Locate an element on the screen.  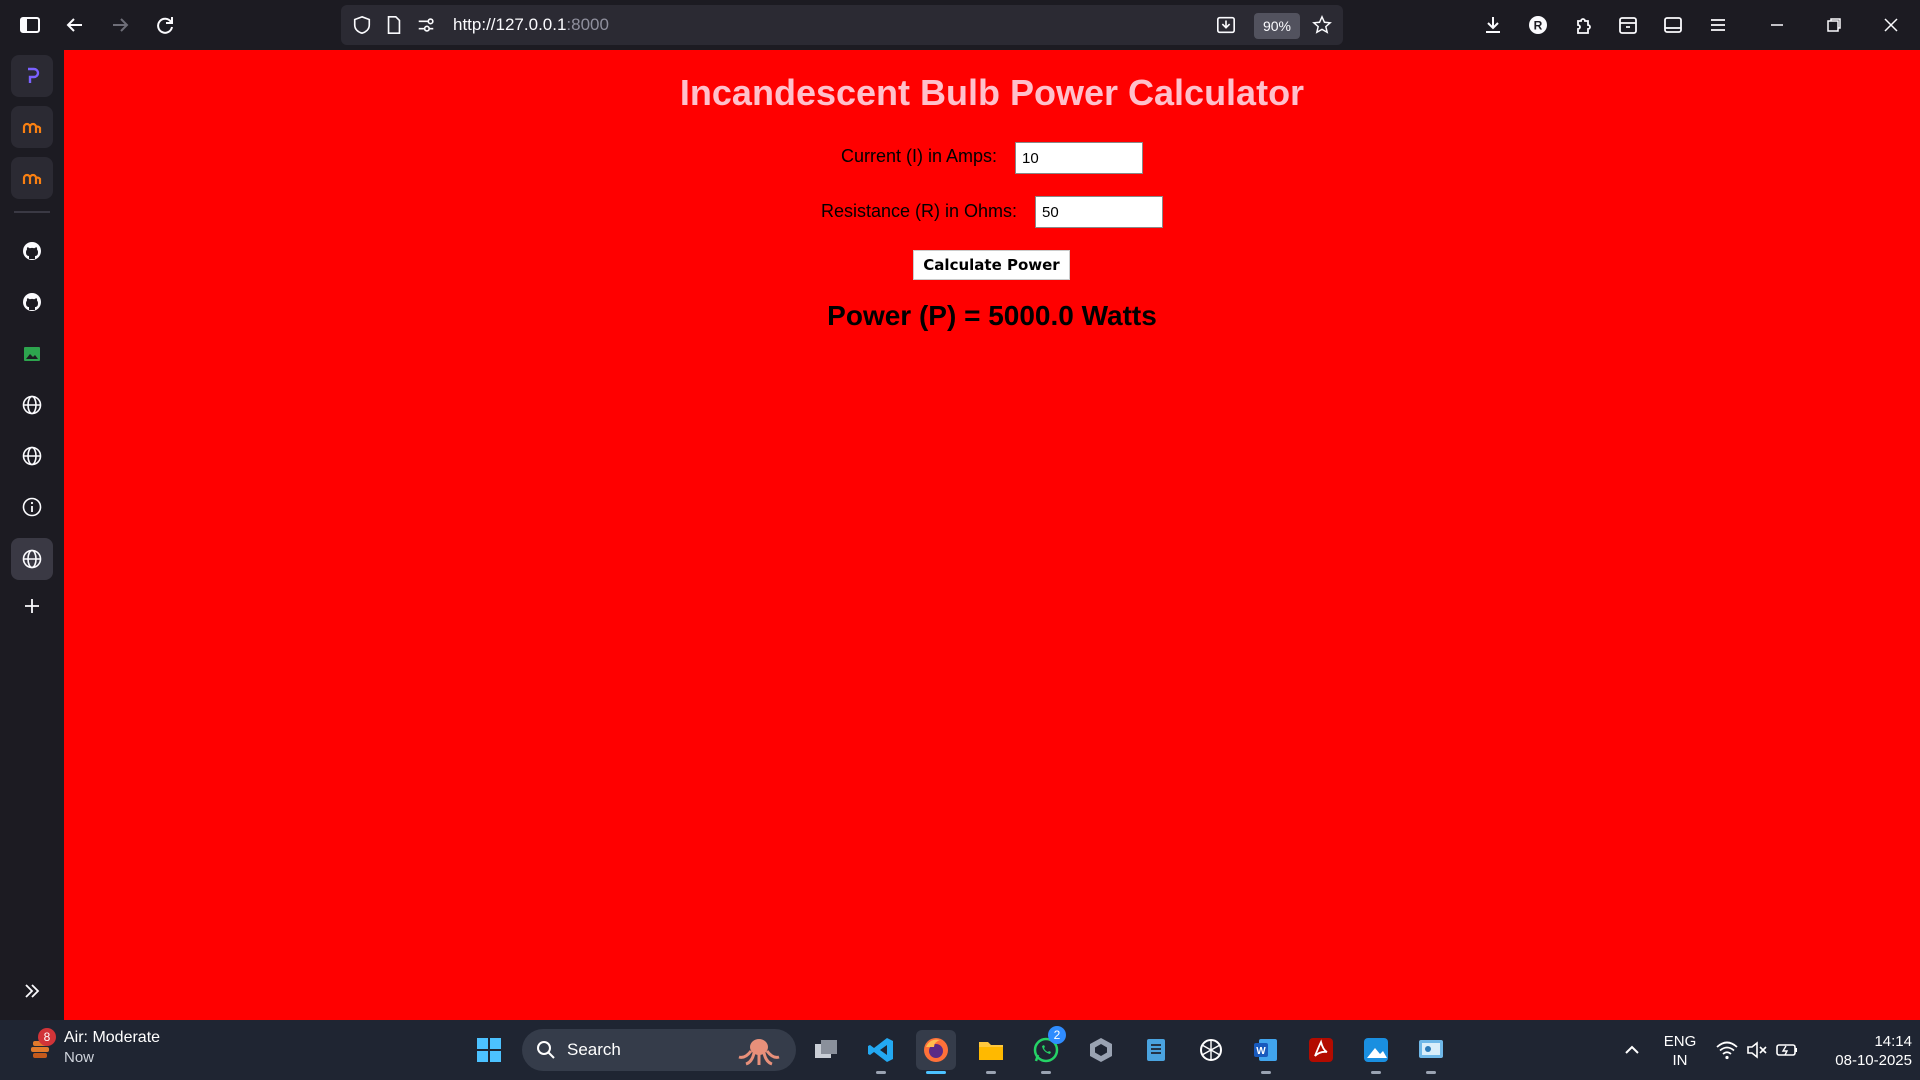
permissions-icon is located at coordinates (426, 25).